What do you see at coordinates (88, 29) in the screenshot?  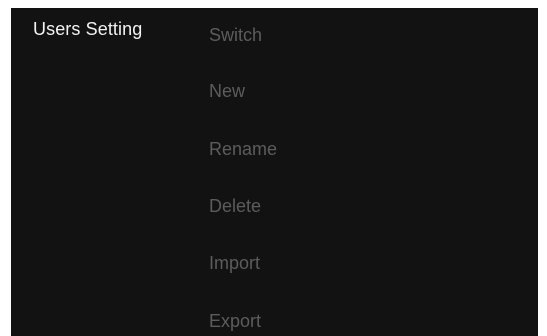 I see `section-title: Users Setting` at bounding box center [88, 29].